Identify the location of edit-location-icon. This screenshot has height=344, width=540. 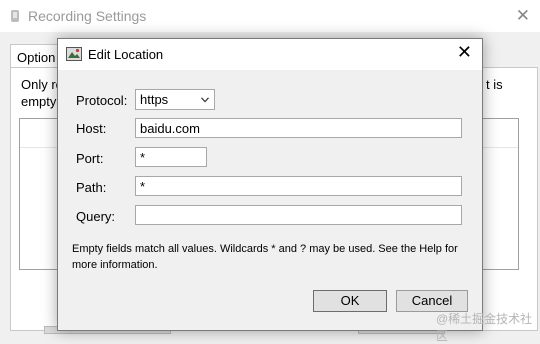
(74, 54).